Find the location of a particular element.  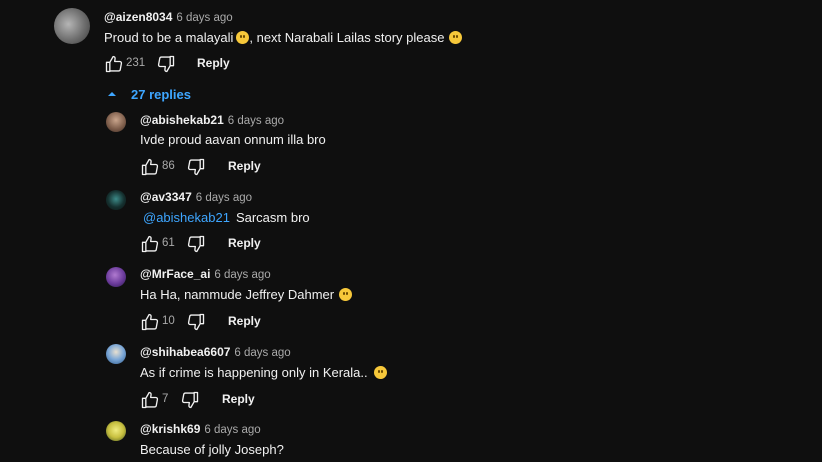

comment-actions: 10 Reply is located at coordinates (240, 322).